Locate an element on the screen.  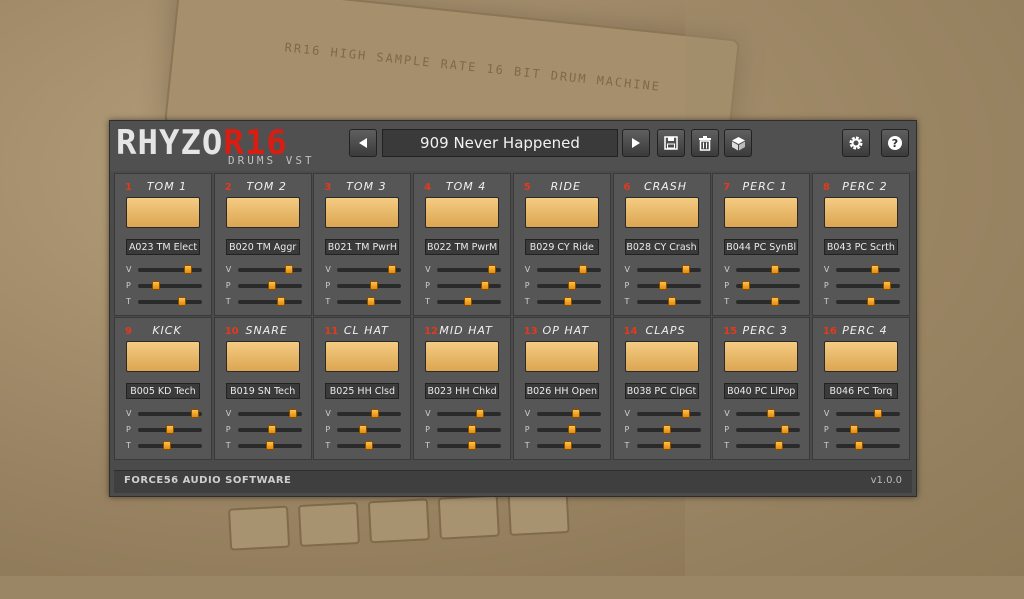
prev-preset-button is located at coordinates (363, 143).